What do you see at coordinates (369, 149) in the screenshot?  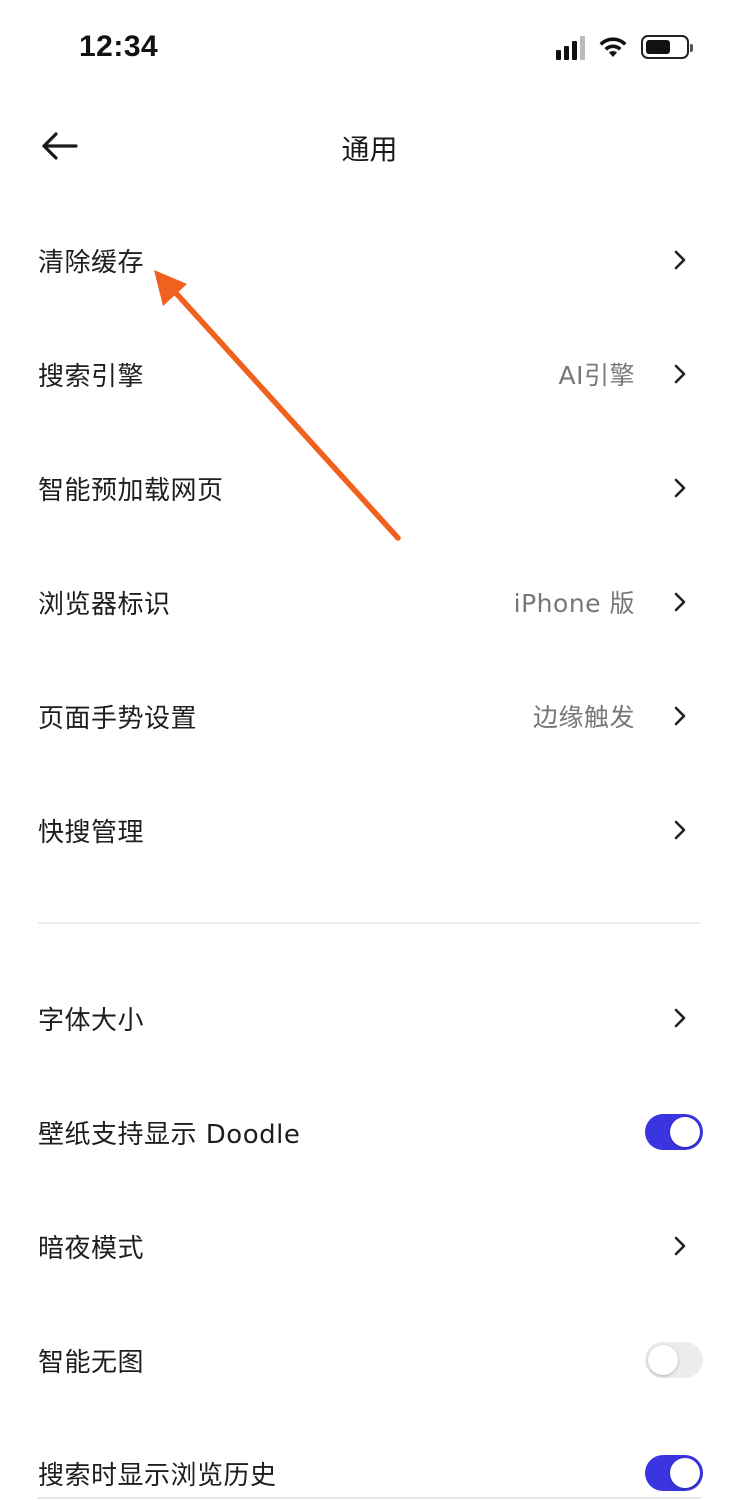 I see `page-title: 通用` at bounding box center [369, 149].